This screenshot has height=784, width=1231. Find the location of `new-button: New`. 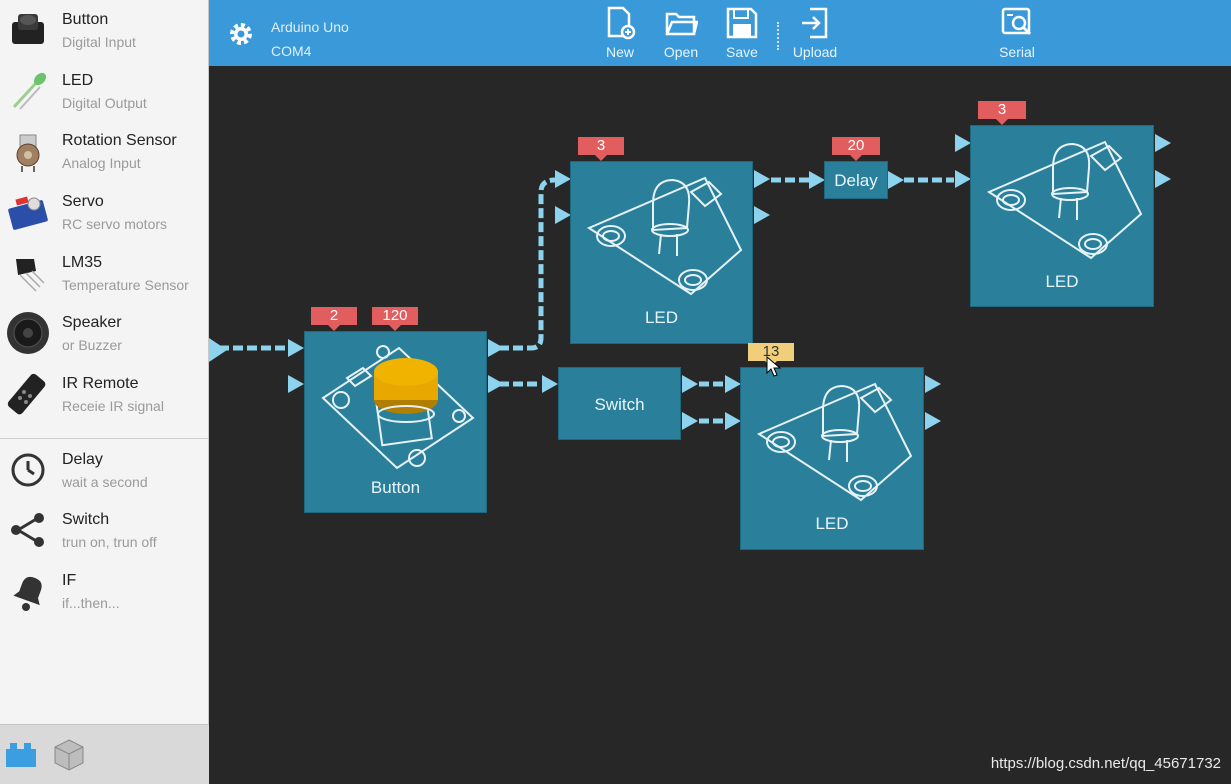

new-button: New is located at coordinates (620, 34).